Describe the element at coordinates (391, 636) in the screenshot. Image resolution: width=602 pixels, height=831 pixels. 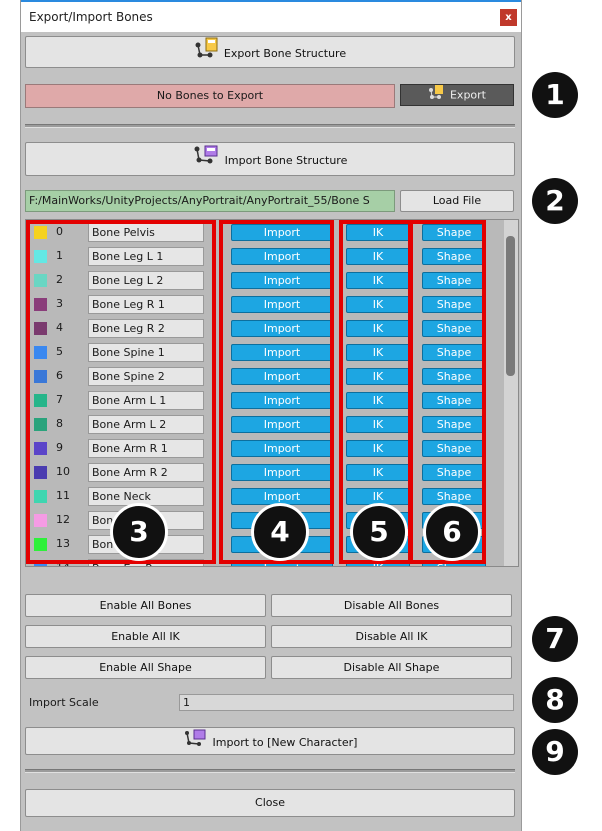
I see `disable-all-ik-button: Disable All IK` at that location.